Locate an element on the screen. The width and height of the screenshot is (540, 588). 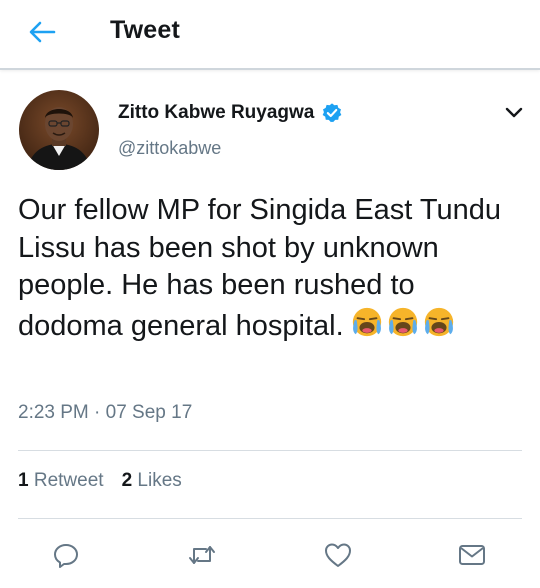
reply-button is located at coordinates (66, 555).